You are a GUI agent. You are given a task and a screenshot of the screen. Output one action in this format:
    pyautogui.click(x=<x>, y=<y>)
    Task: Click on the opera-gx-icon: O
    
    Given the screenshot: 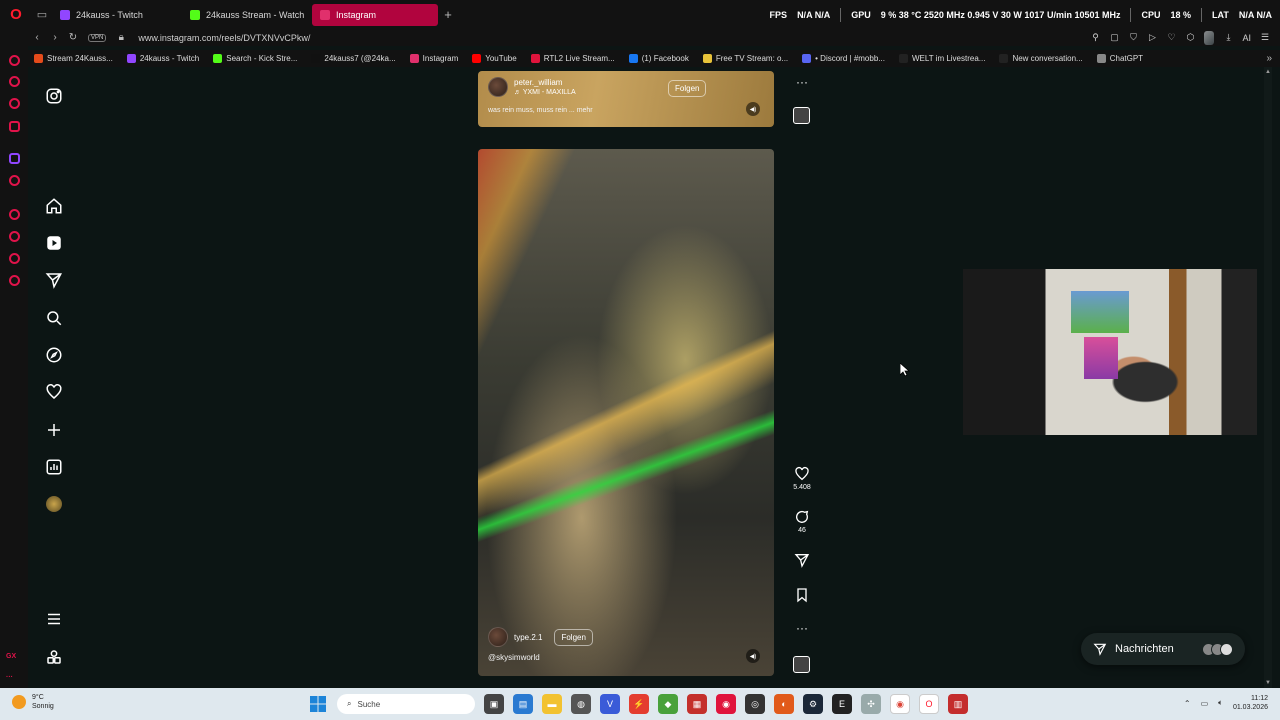 What is the action you would take?
    pyautogui.click(x=929, y=704)
    